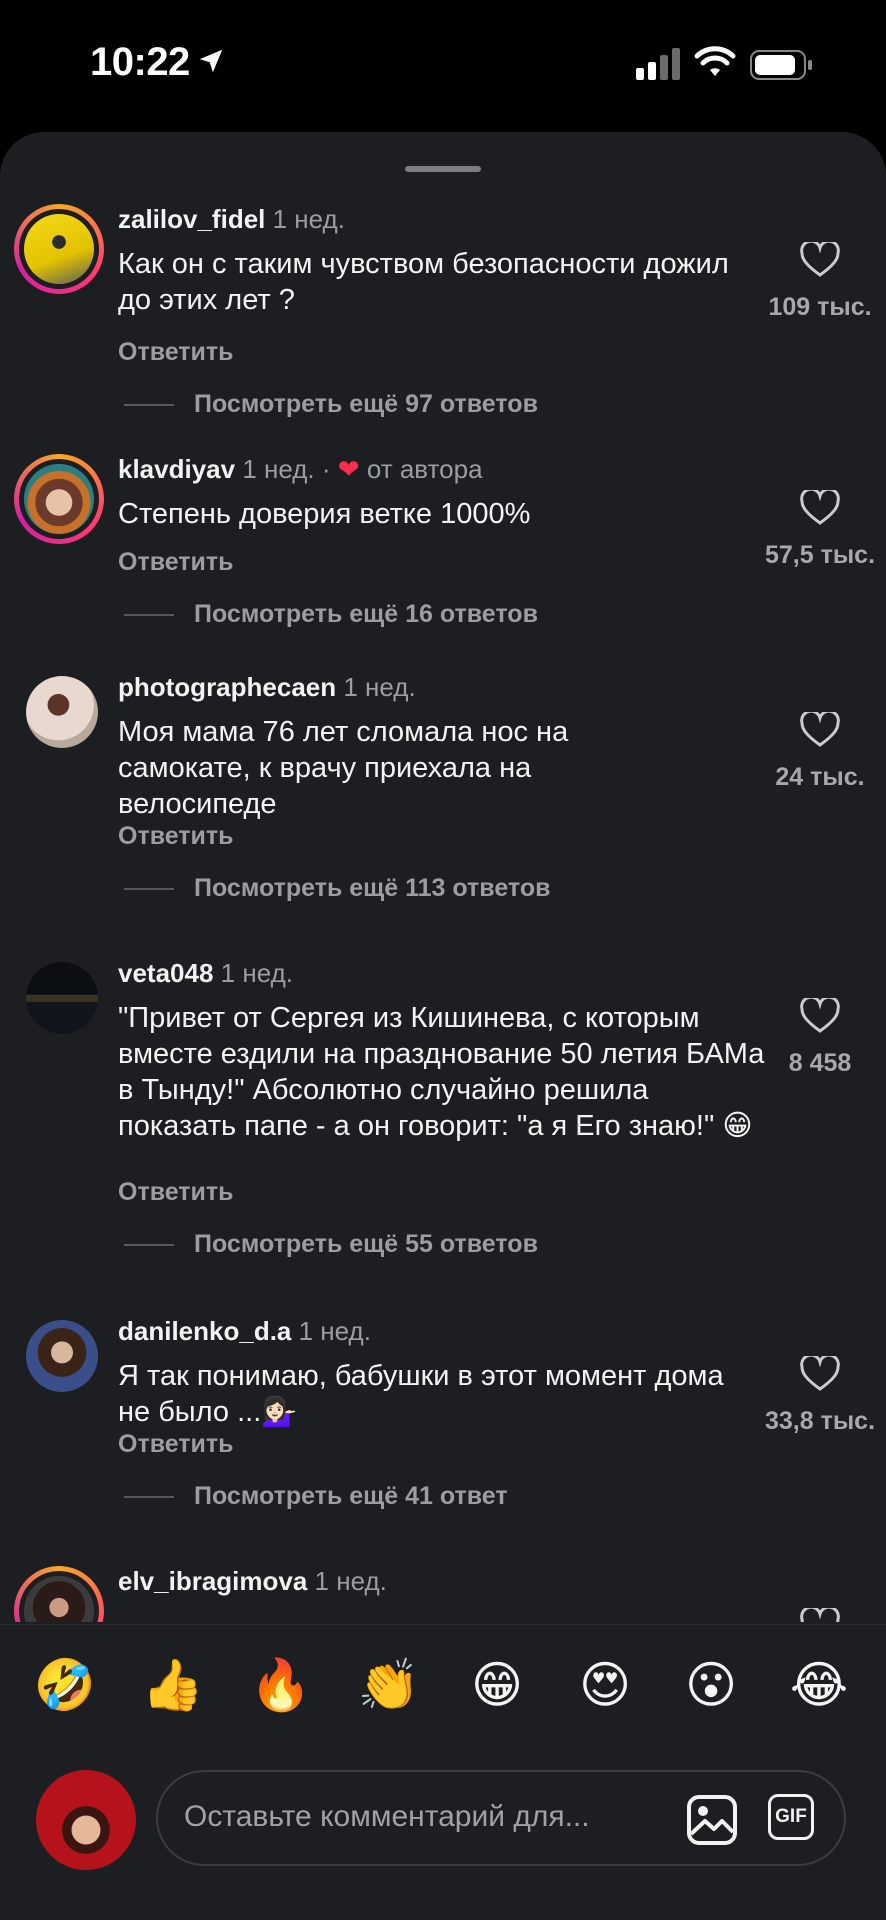 The height and width of the screenshot is (1920, 886). I want to click on emoji-surprised-button: 😮, so click(711, 1685).